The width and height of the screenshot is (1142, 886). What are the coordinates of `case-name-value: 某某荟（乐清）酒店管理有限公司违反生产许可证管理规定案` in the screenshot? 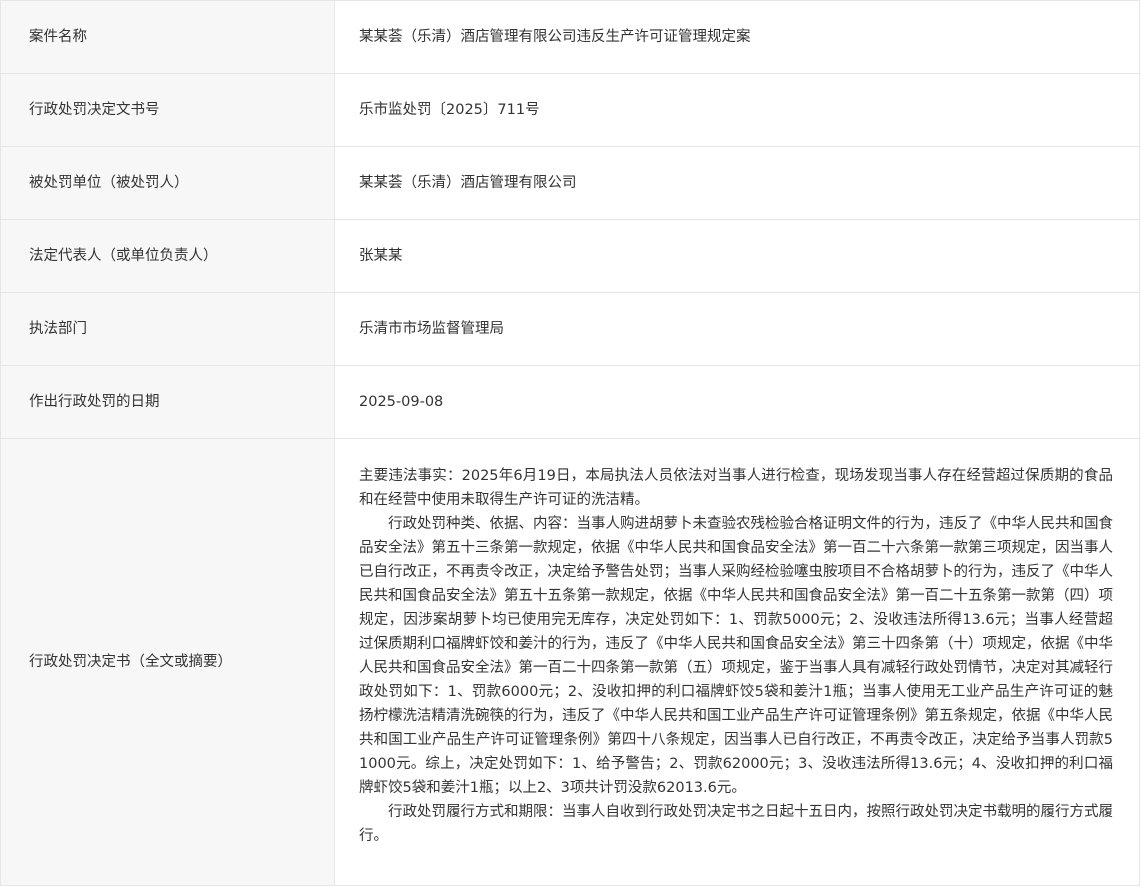 It's located at (737, 37).